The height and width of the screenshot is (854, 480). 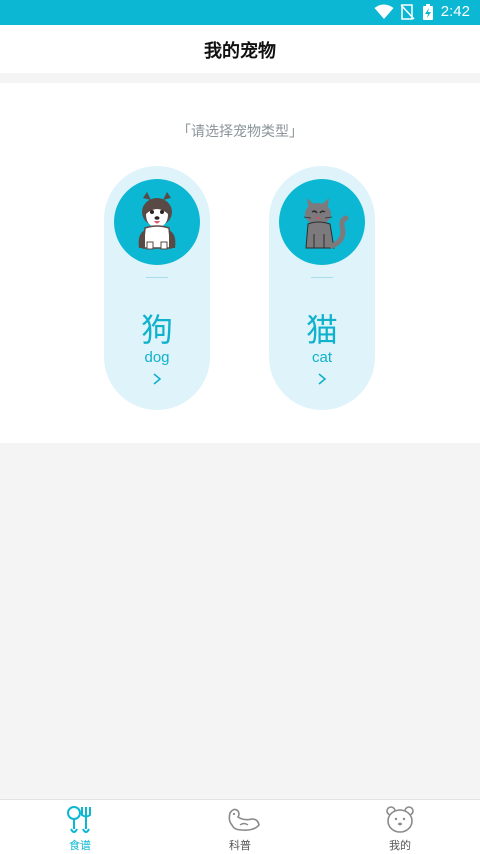 What do you see at coordinates (157, 357) in the screenshot?
I see `pet-name-en: dog` at bounding box center [157, 357].